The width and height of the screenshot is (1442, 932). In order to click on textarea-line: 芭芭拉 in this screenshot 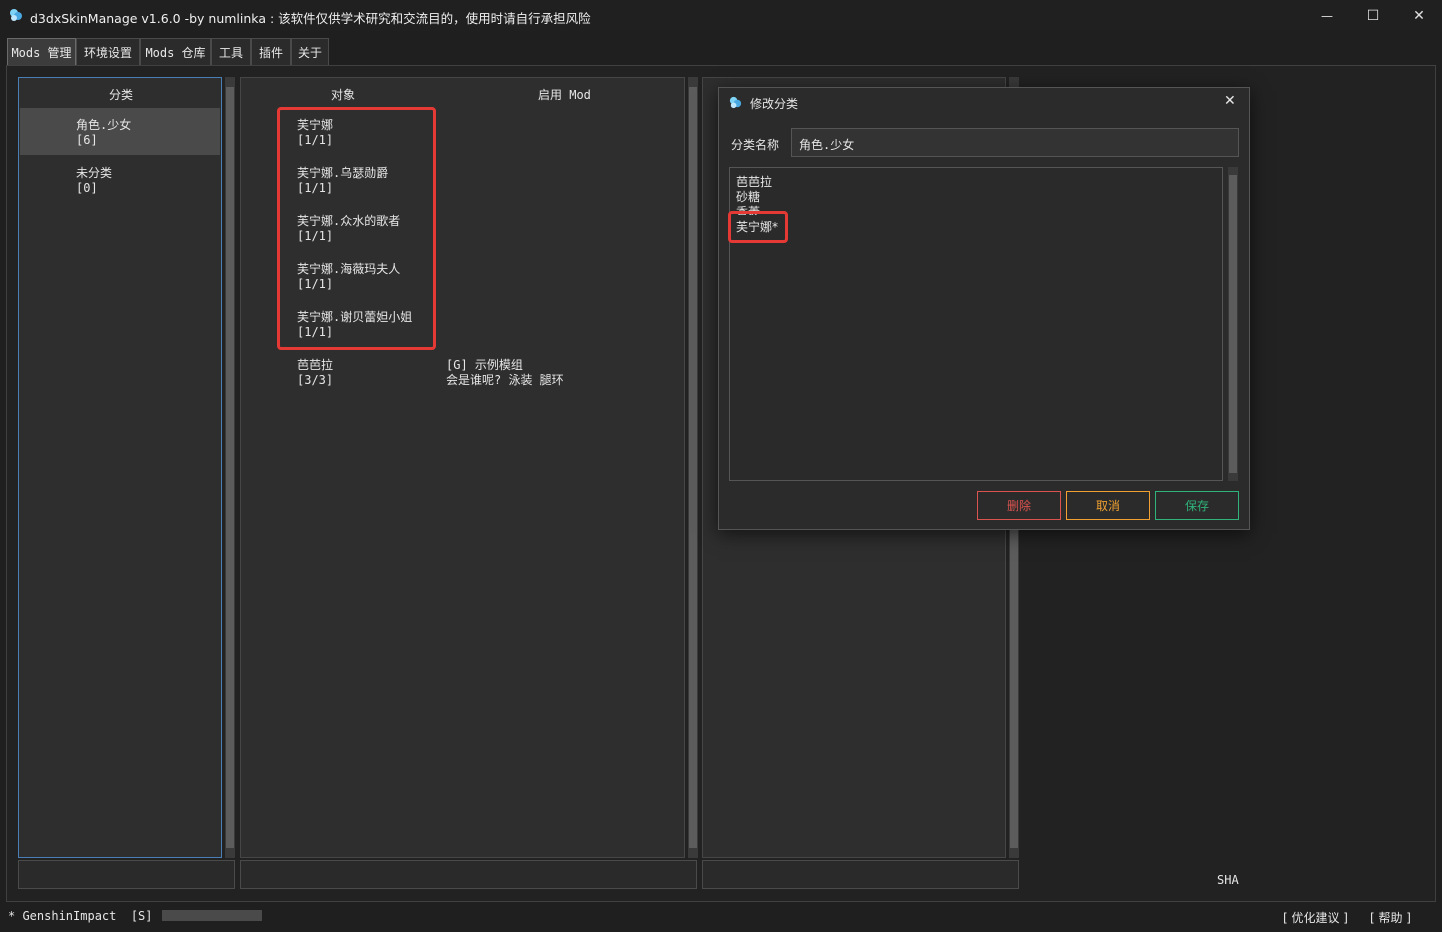, I will do `click(754, 182)`.